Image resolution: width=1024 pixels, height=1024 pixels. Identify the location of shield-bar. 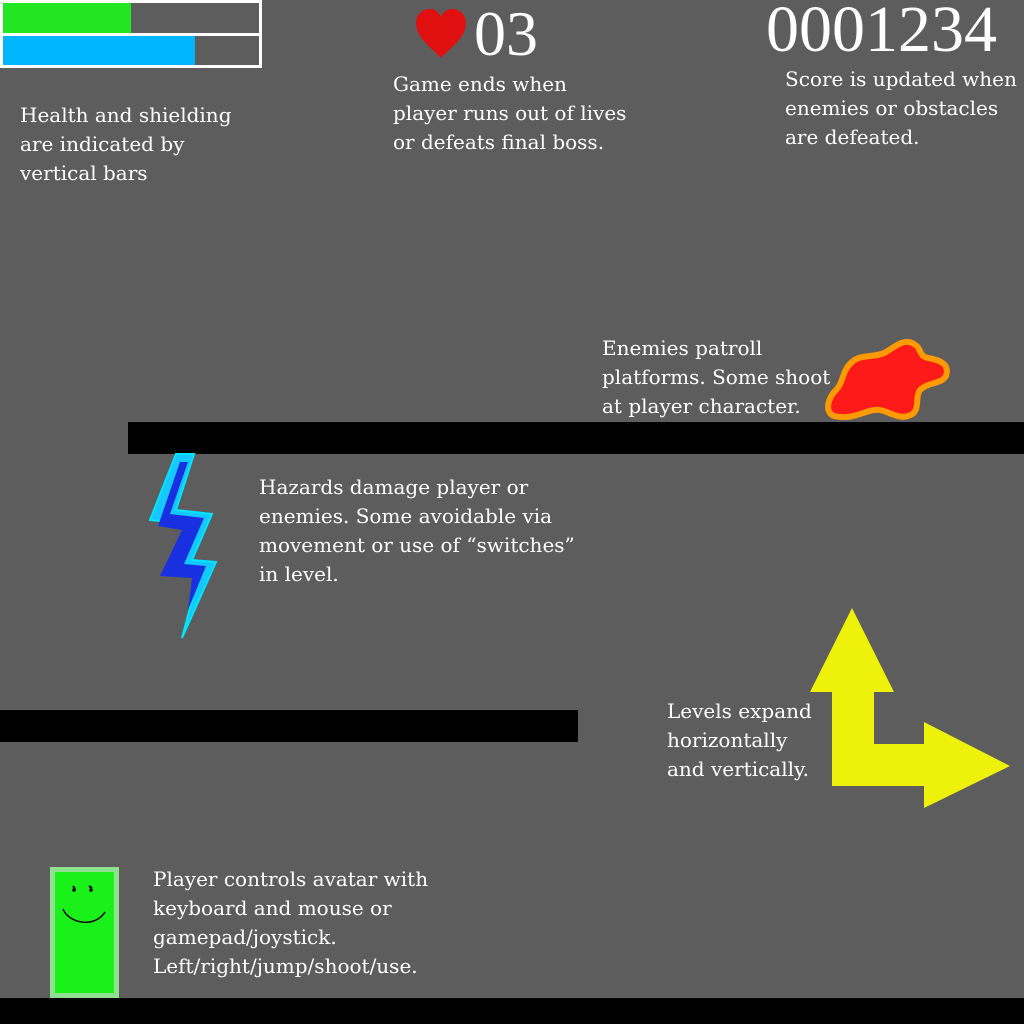
(131, 50).